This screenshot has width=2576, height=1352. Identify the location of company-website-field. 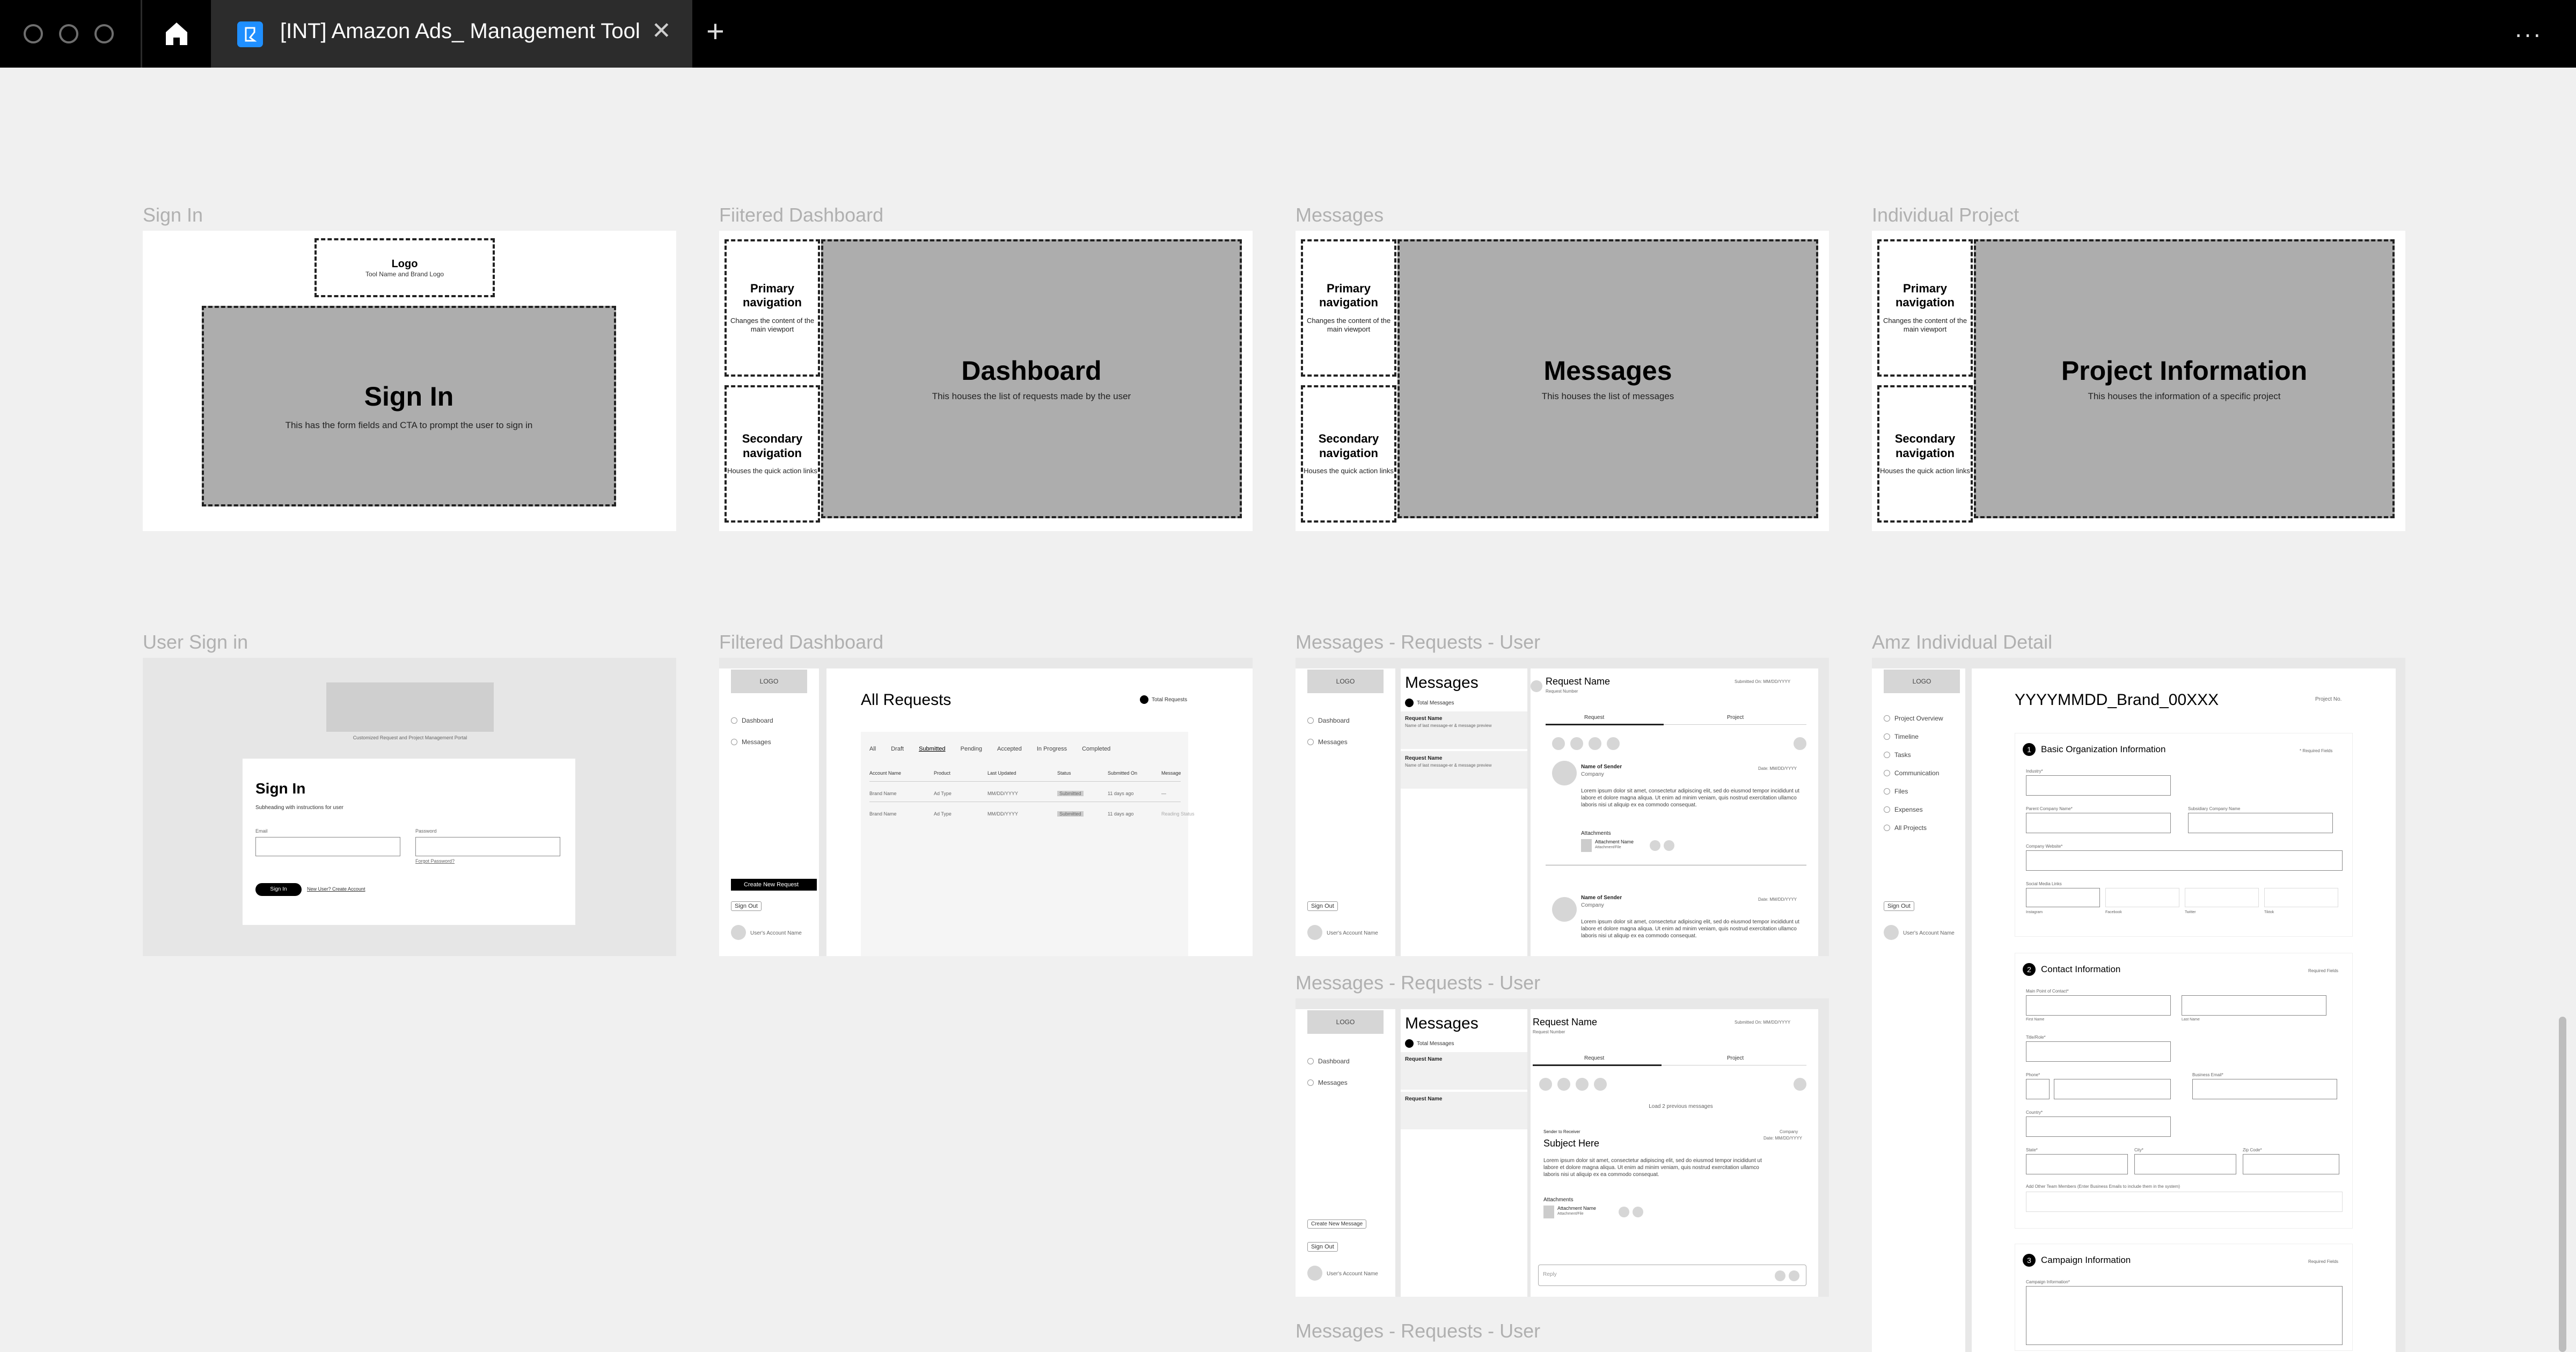
(2184, 860).